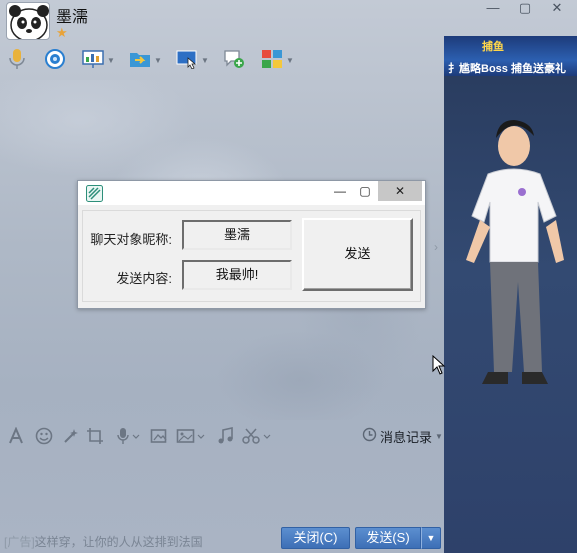 This screenshot has width=577, height=553. What do you see at coordinates (152, 60) in the screenshot?
I see `file-transfer-button: ▼` at bounding box center [152, 60].